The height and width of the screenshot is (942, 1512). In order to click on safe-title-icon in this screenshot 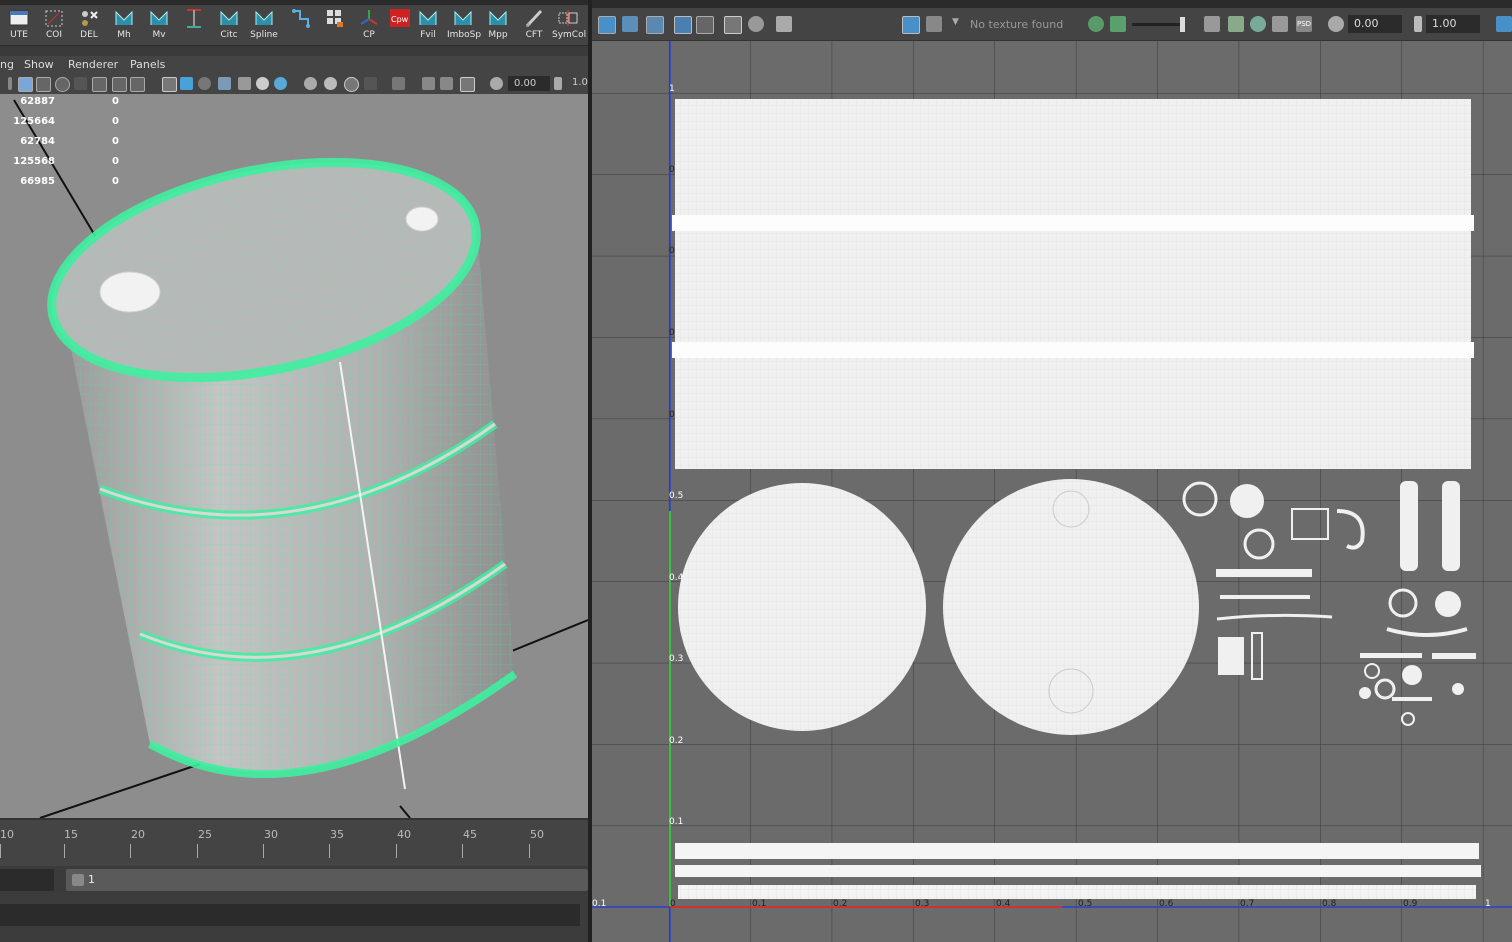, I will do `click(137, 84)`.